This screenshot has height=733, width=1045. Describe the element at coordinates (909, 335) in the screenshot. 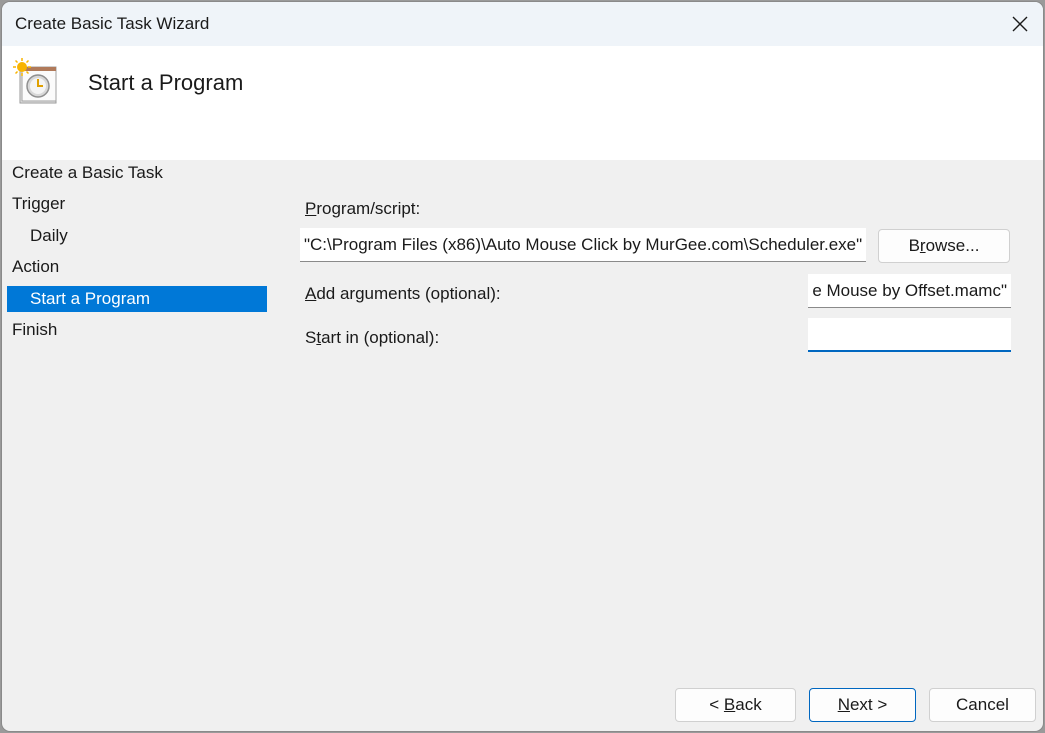

I see `start-in-input` at that location.